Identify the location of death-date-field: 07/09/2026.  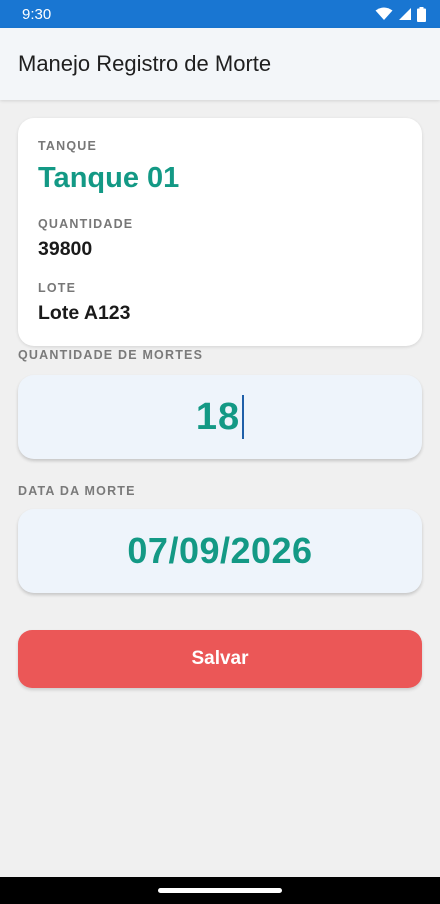
(220, 551).